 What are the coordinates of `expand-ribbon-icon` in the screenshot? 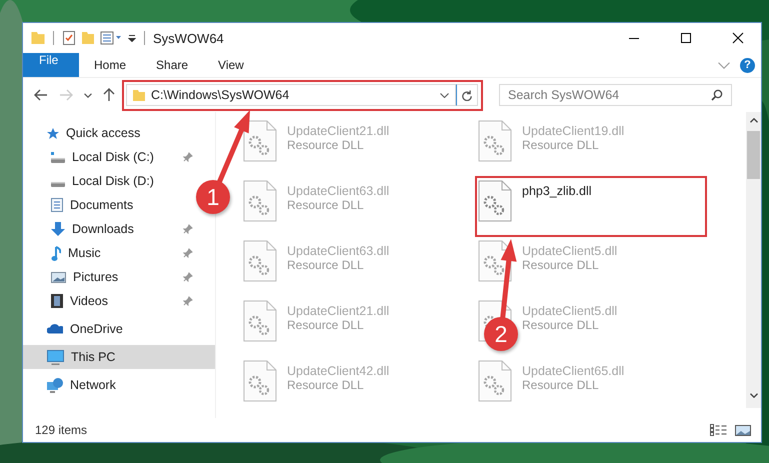 It's located at (724, 65).